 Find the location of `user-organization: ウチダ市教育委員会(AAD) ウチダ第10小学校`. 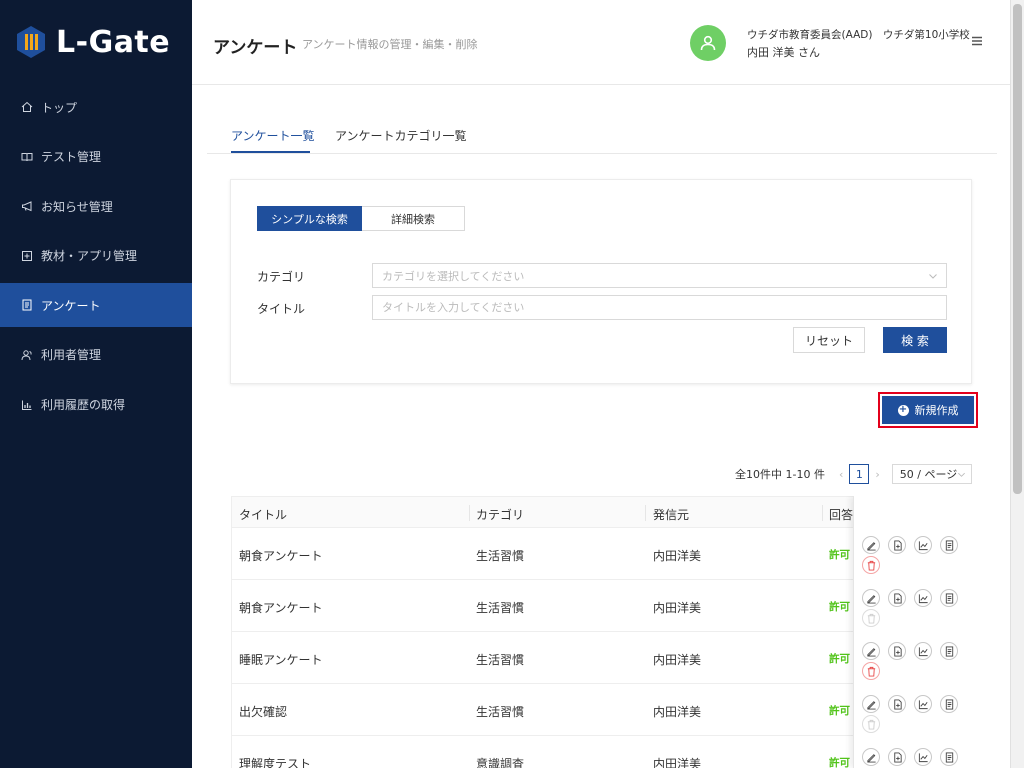

user-organization: ウチダ市教育委員会(AAD) ウチダ第10小学校 is located at coordinates (858, 35).